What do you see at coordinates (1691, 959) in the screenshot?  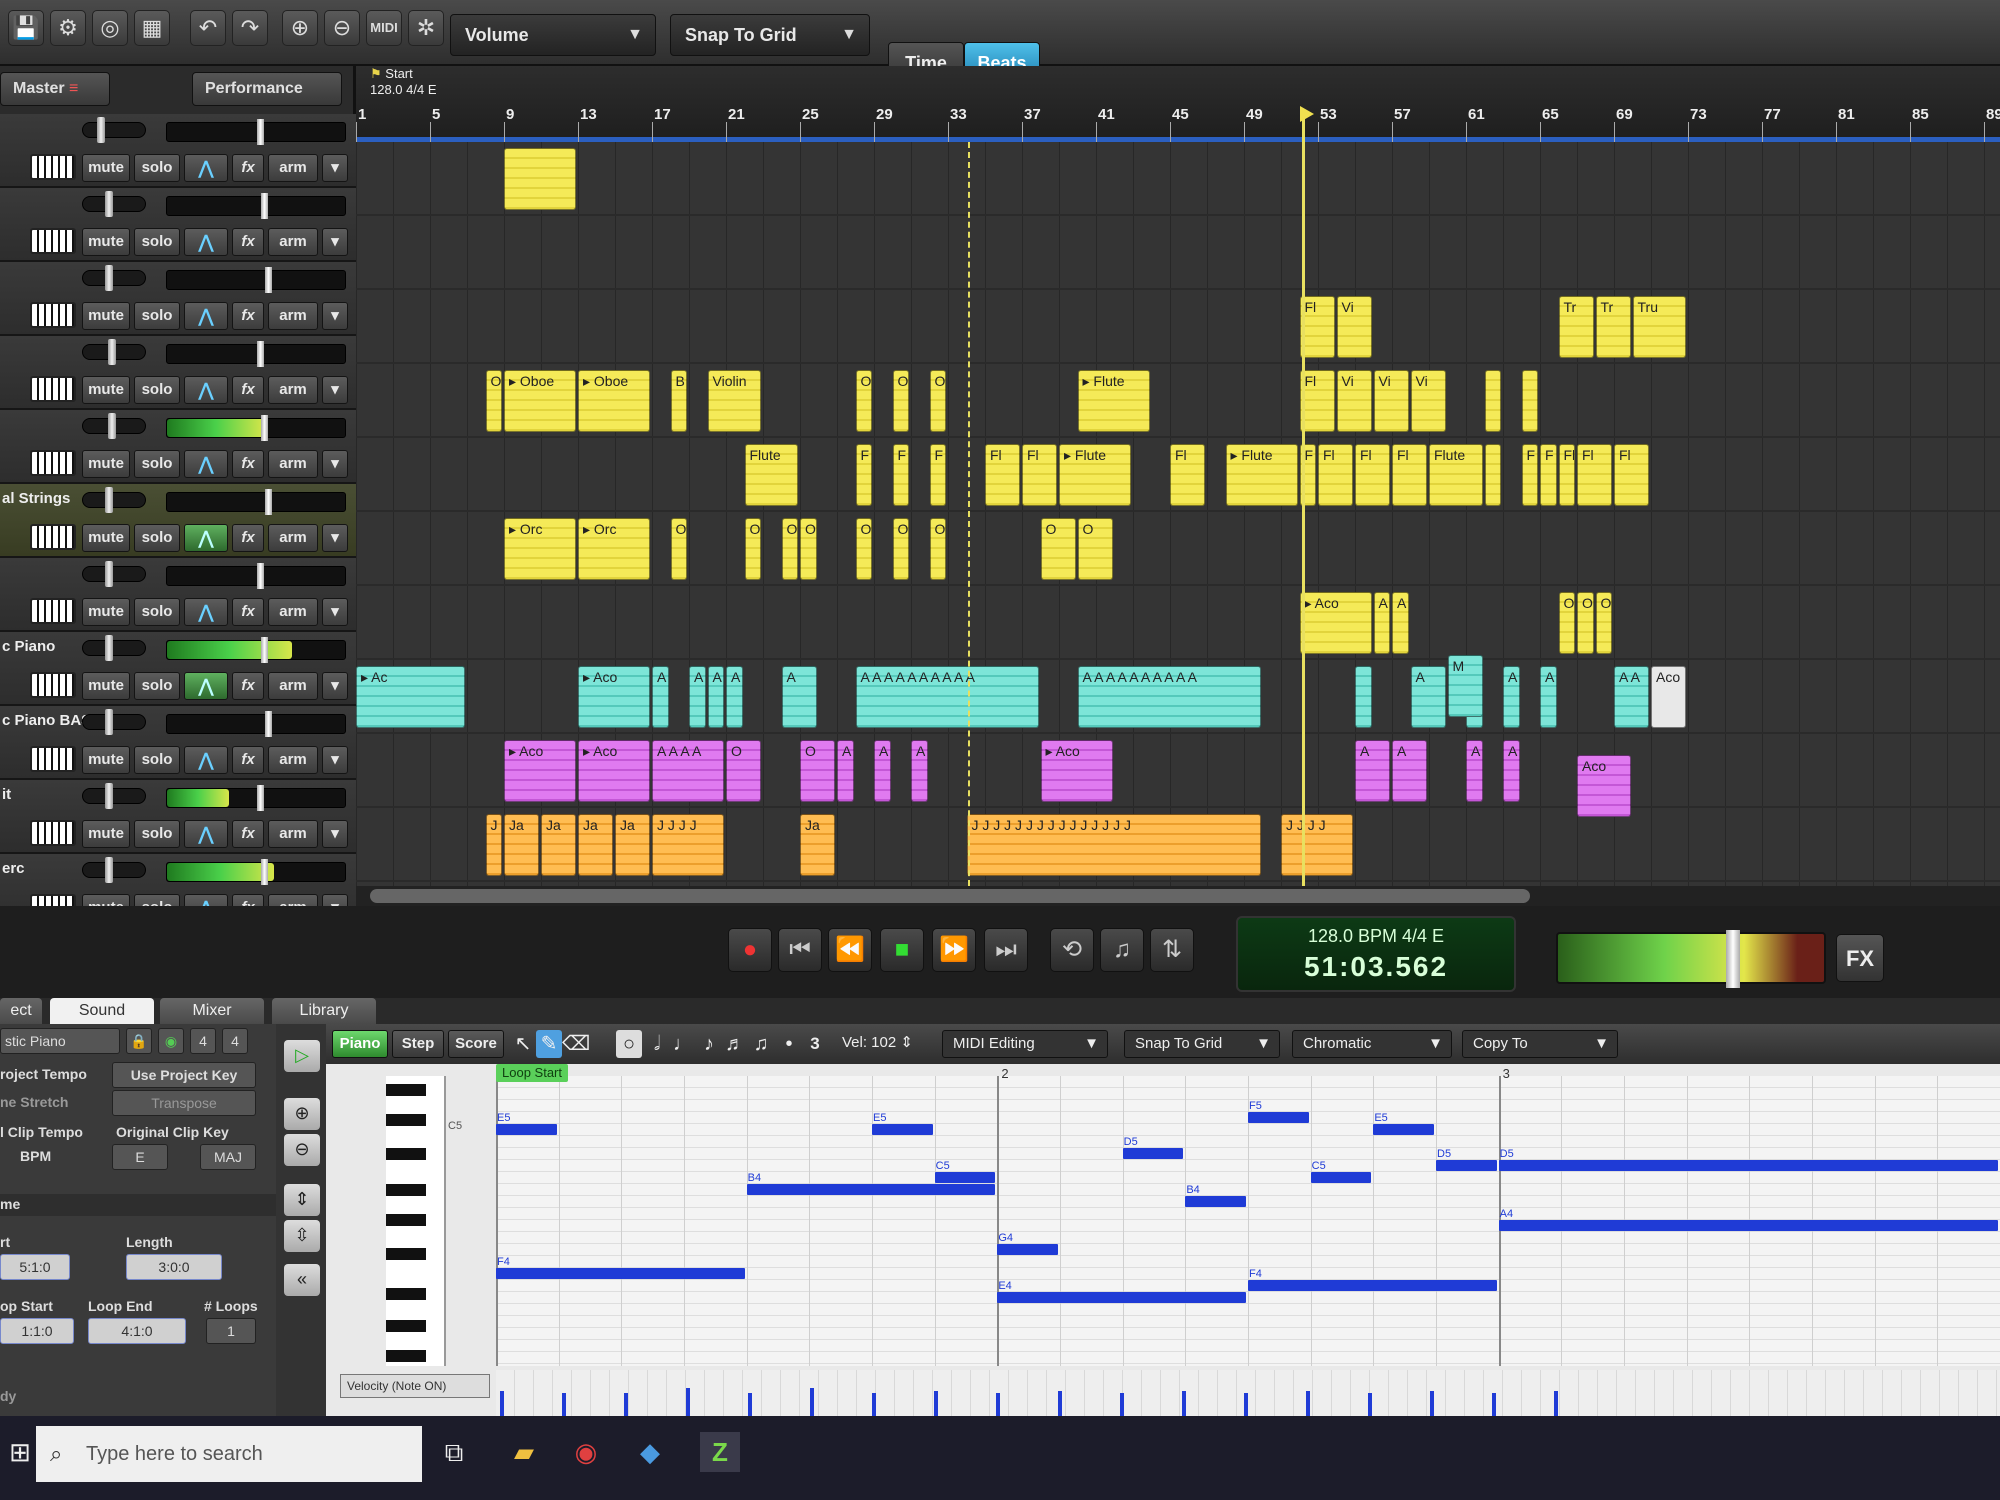 I see `master-volume-slider` at bounding box center [1691, 959].